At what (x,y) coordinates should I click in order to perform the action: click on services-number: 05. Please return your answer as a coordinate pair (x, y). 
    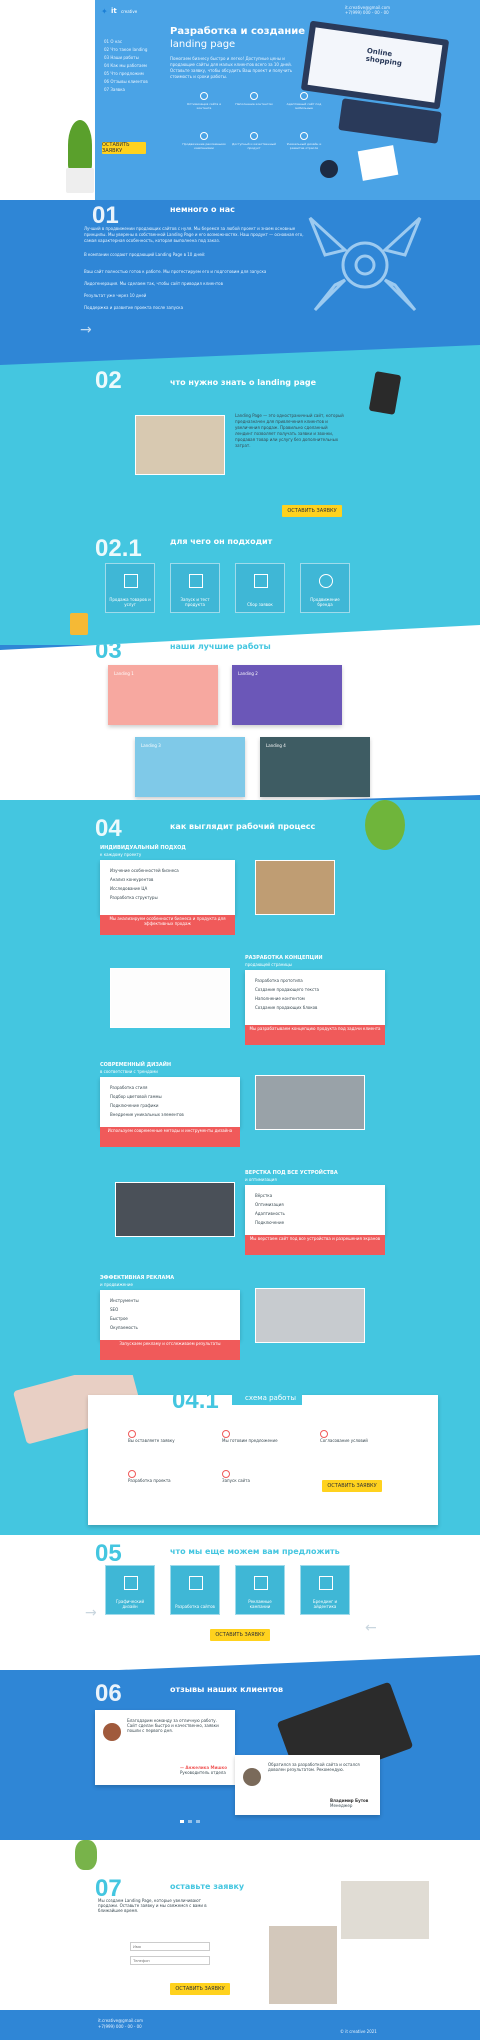
    Looking at the image, I should click on (108, 1553).